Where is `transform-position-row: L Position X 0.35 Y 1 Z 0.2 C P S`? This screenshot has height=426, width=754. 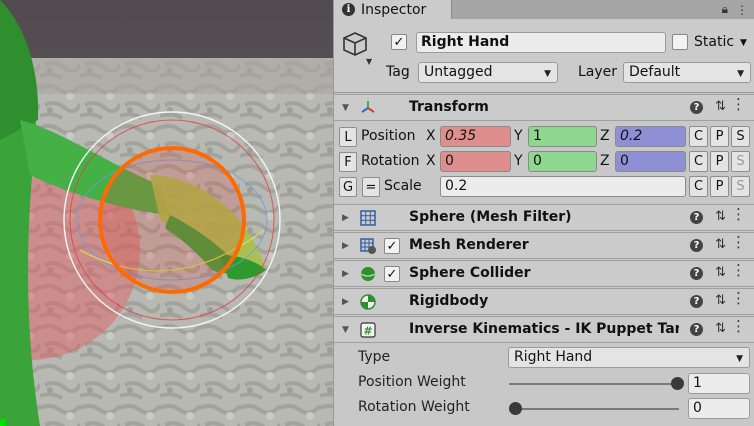 transform-position-row: L Position X 0.35 Y 1 Z 0.2 C P S is located at coordinates (544, 137).